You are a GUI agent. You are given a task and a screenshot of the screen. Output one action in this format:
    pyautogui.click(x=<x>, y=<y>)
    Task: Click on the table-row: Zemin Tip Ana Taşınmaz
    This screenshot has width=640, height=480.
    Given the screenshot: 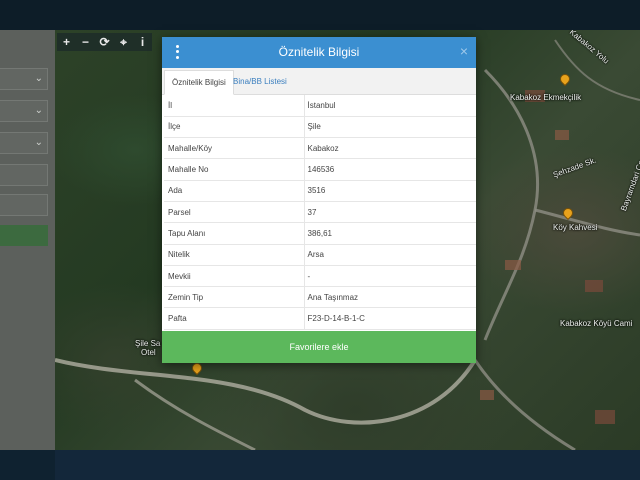 What is the action you would take?
    pyautogui.click(x=320, y=297)
    